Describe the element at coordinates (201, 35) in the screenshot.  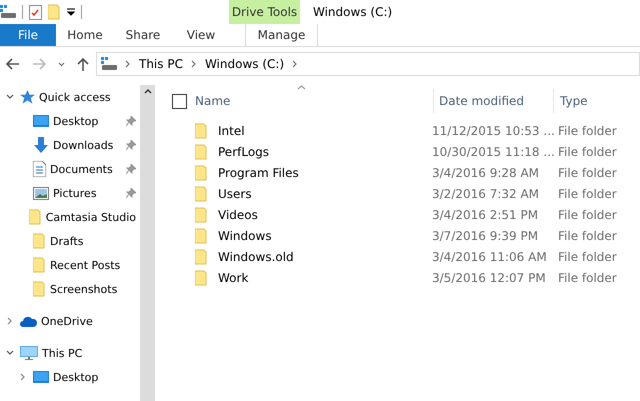
I see `ribbon-tab: View` at that location.